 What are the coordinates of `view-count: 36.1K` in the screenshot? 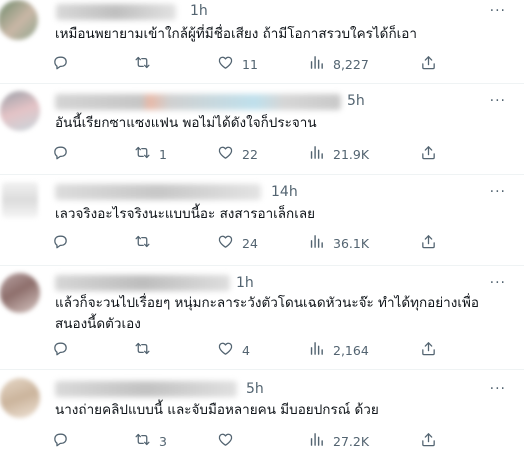 It's located at (351, 243).